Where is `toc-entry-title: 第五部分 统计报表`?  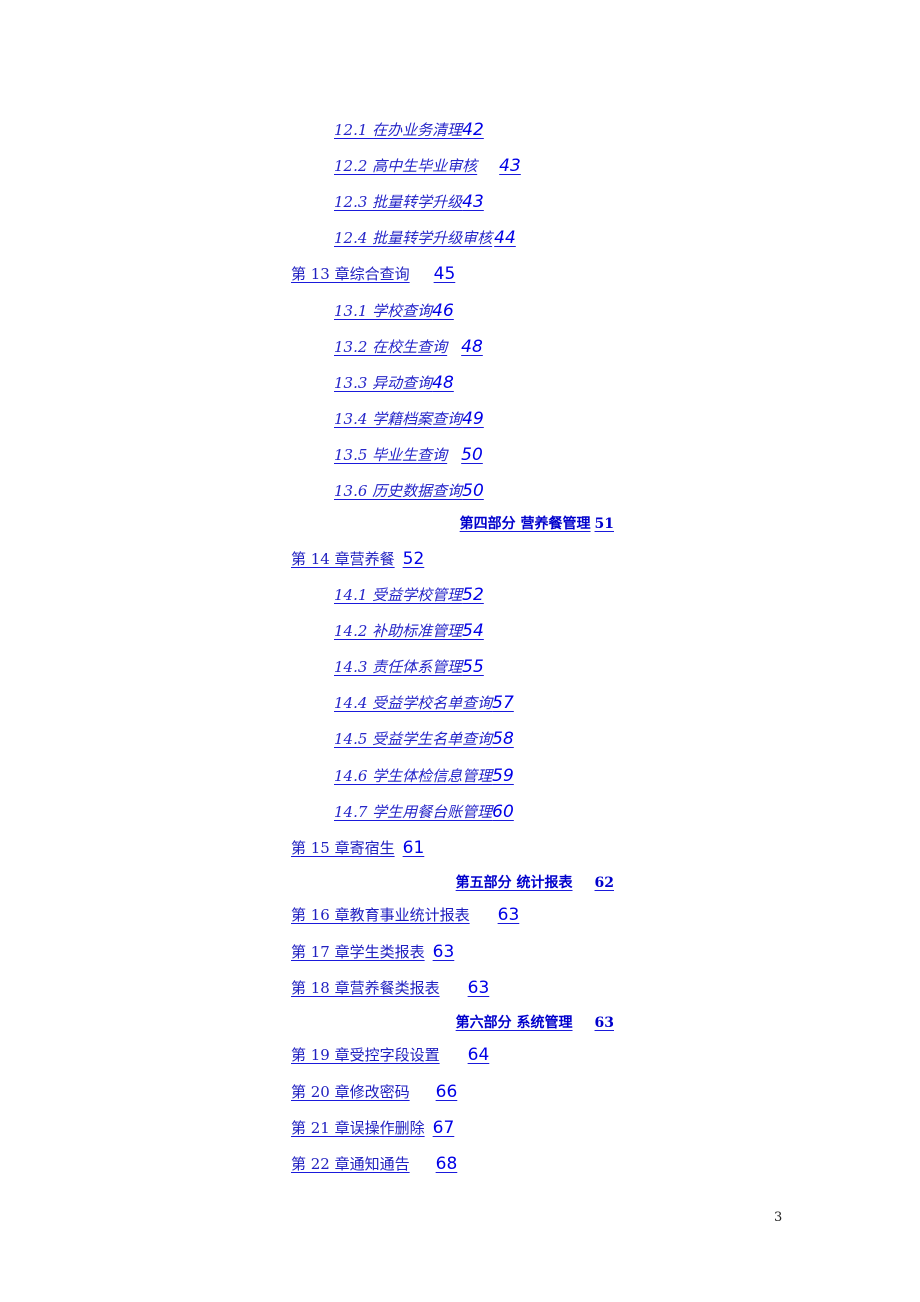 toc-entry-title: 第五部分 统计报表 is located at coordinates (514, 883).